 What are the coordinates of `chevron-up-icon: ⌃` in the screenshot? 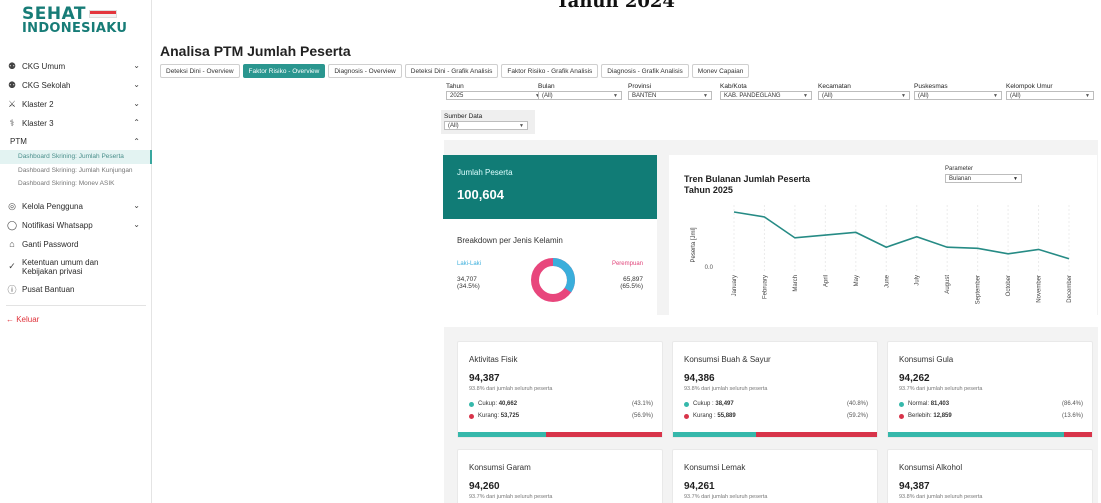 It's located at (136, 141).